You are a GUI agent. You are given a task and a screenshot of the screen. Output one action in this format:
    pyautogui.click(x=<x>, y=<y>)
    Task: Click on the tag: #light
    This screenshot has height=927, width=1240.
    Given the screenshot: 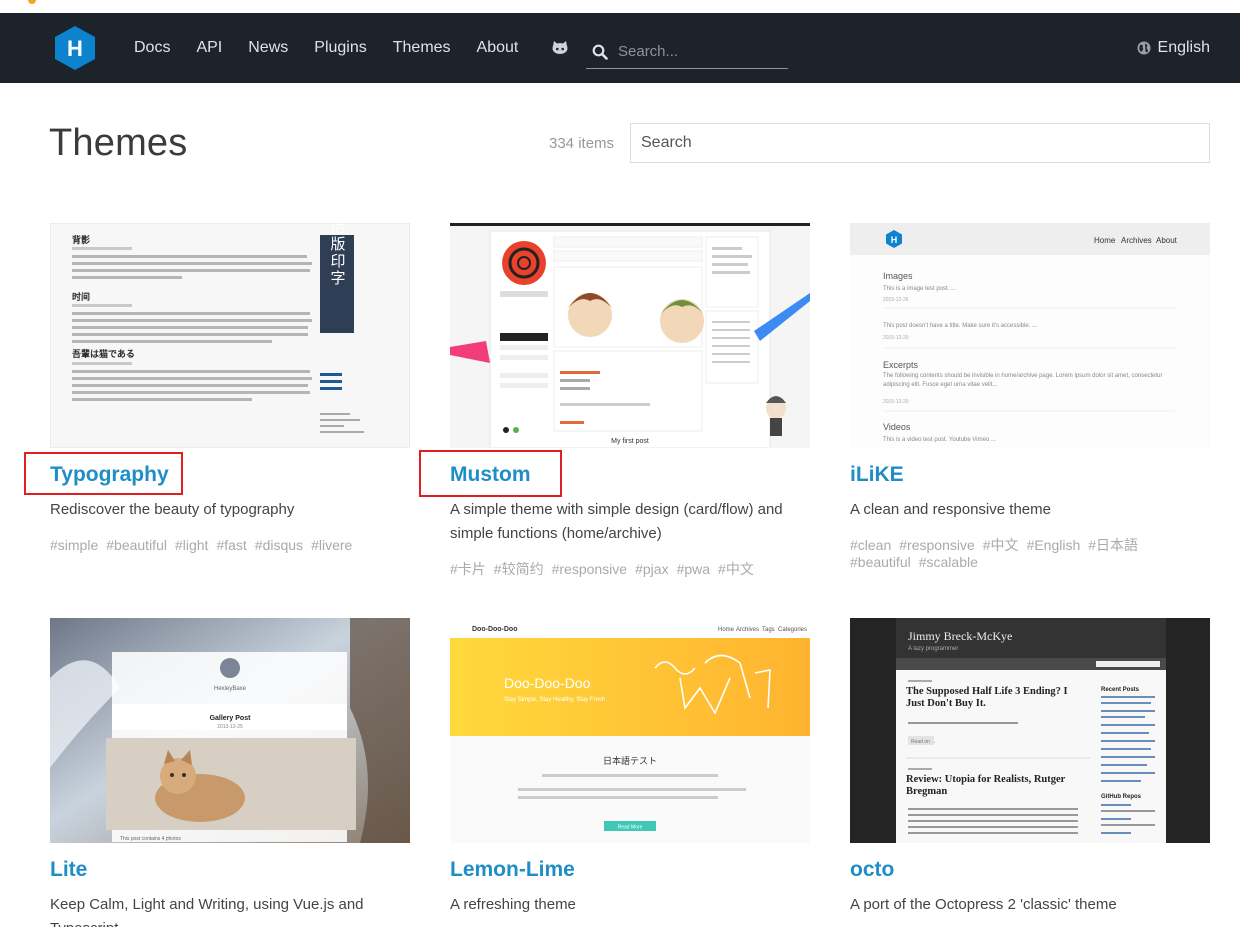 What is the action you would take?
    pyautogui.click(x=191, y=545)
    